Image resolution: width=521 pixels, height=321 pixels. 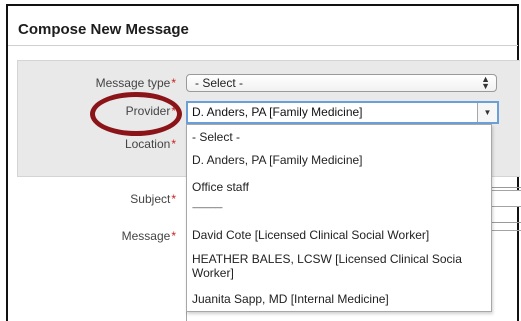 I want to click on subject-input-top-edge, so click(x=506, y=187).